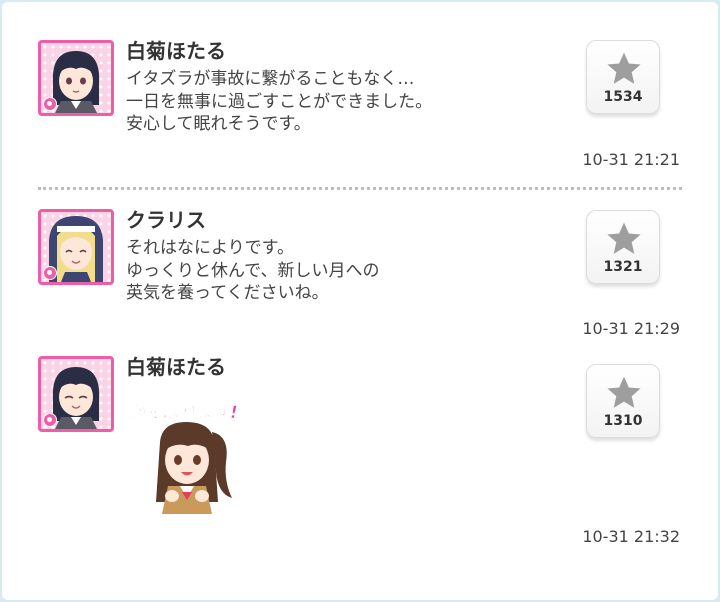  Describe the element at coordinates (631, 159) in the screenshot. I see `post-timestamp: 10-31 21:21` at that location.